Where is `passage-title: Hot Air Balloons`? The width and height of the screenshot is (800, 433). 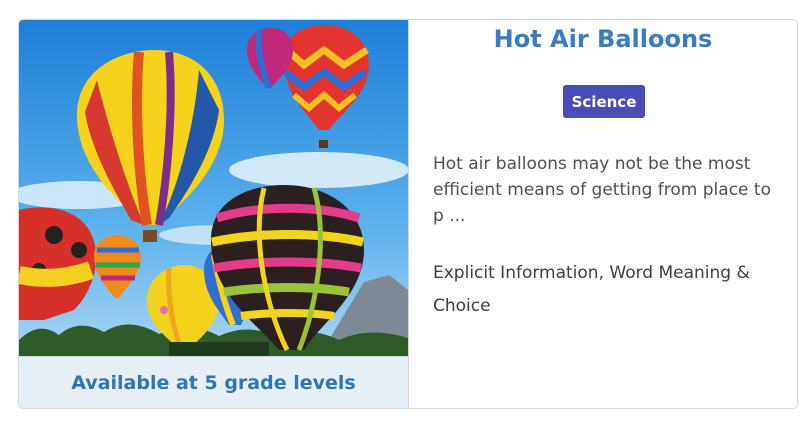
passage-title: Hot Air Balloons is located at coordinates (603, 39).